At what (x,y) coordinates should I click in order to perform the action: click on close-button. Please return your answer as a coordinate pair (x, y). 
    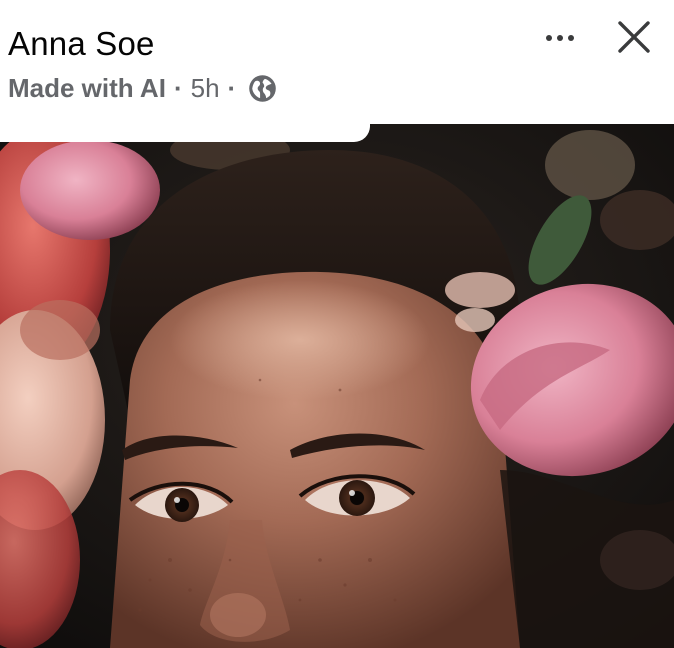
    Looking at the image, I should click on (634, 39).